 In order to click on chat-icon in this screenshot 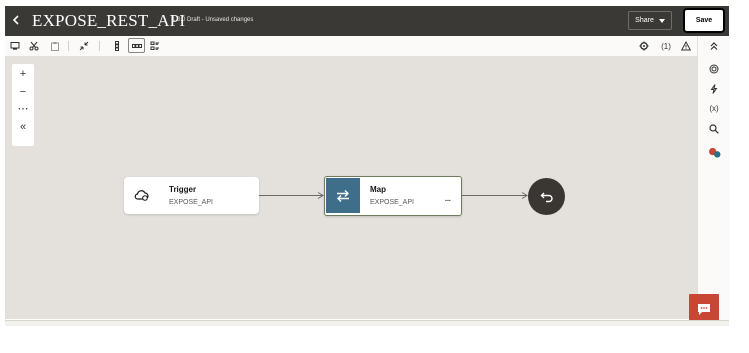, I will do `click(704, 309)`.